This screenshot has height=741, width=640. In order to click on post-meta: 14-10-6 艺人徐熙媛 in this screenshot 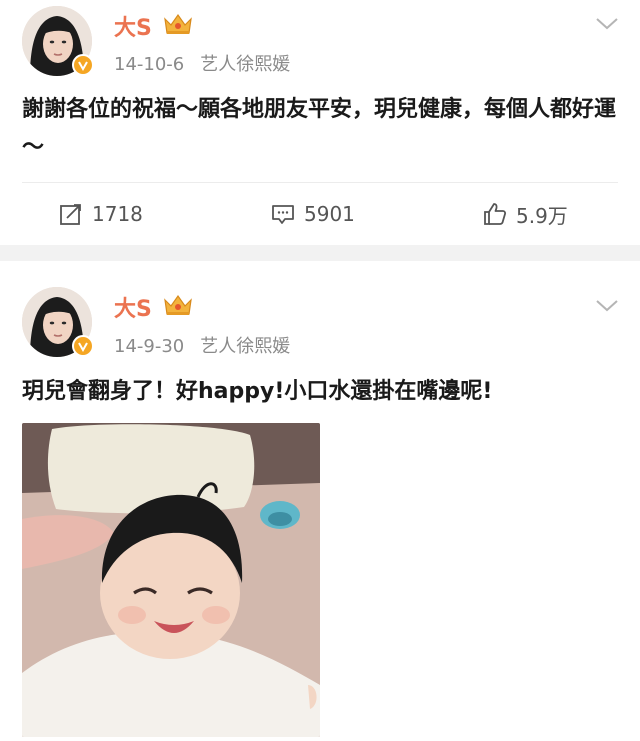, I will do `click(202, 63)`.